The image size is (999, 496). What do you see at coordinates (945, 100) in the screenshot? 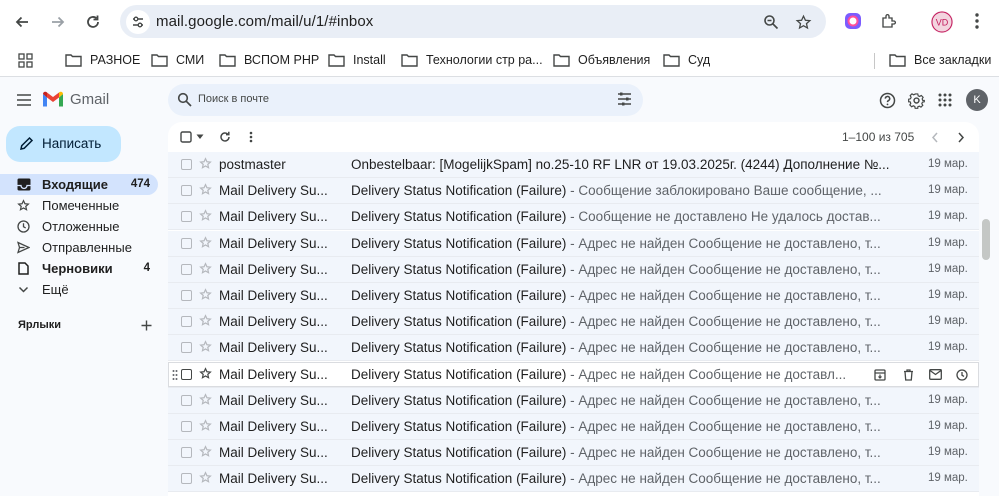
I see `google-apps-icon` at bounding box center [945, 100].